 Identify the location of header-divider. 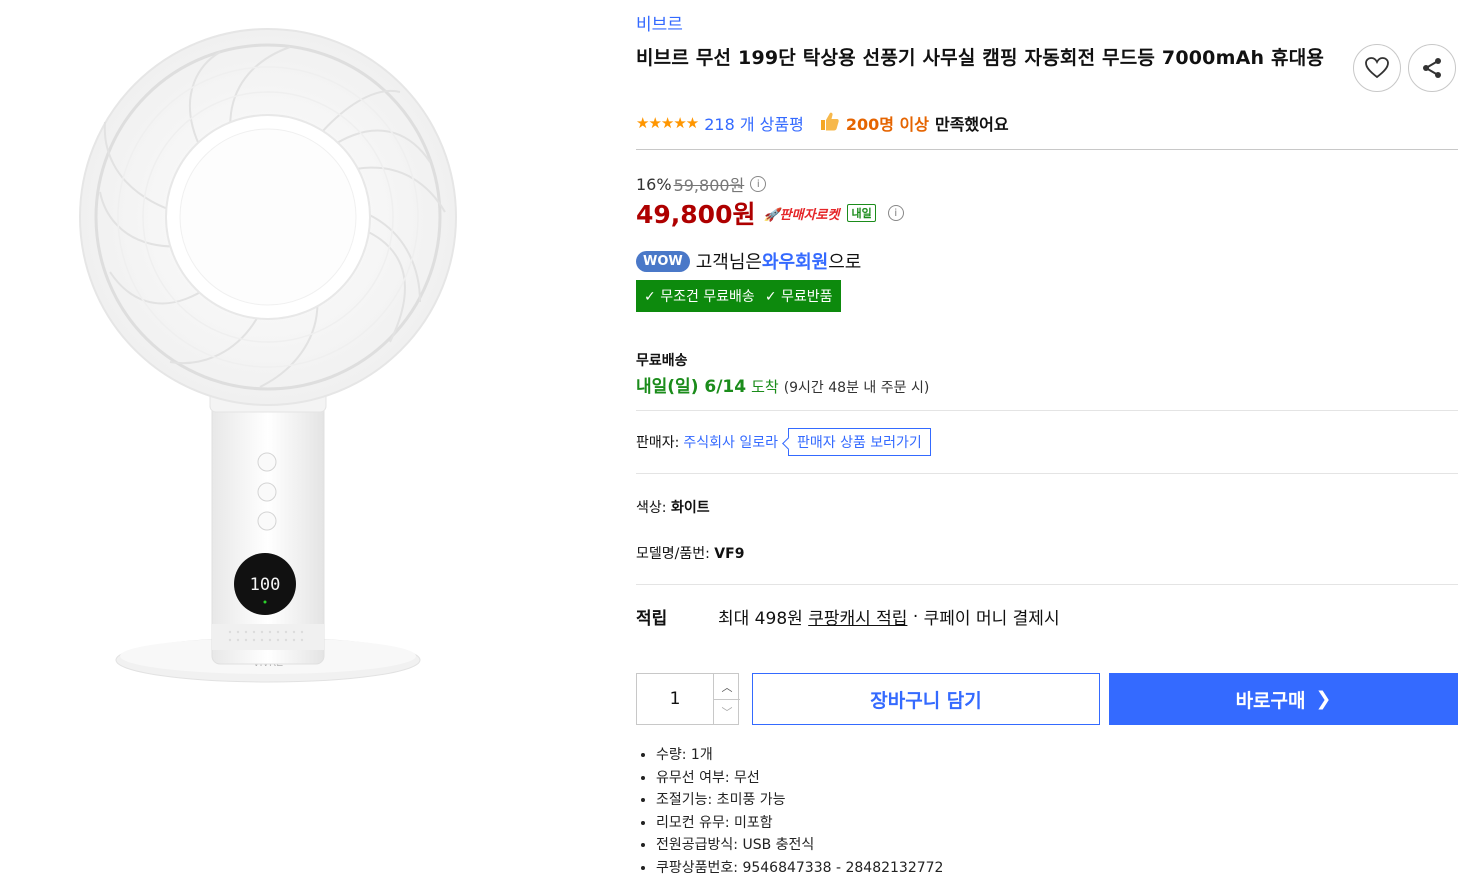
(1047, 149).